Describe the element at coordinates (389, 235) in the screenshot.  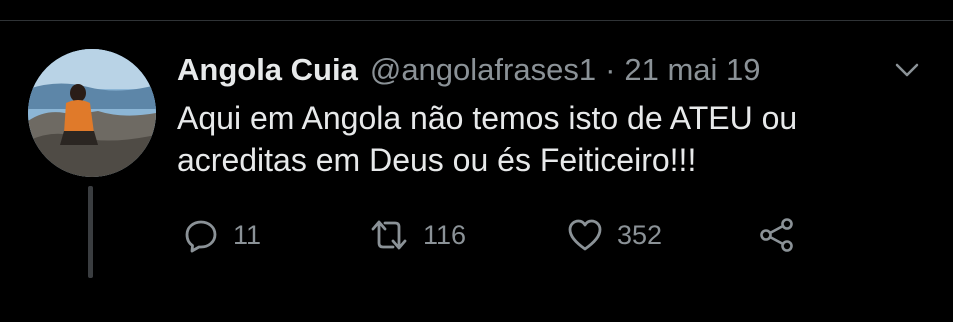
I see `retweet-icon` at that location.